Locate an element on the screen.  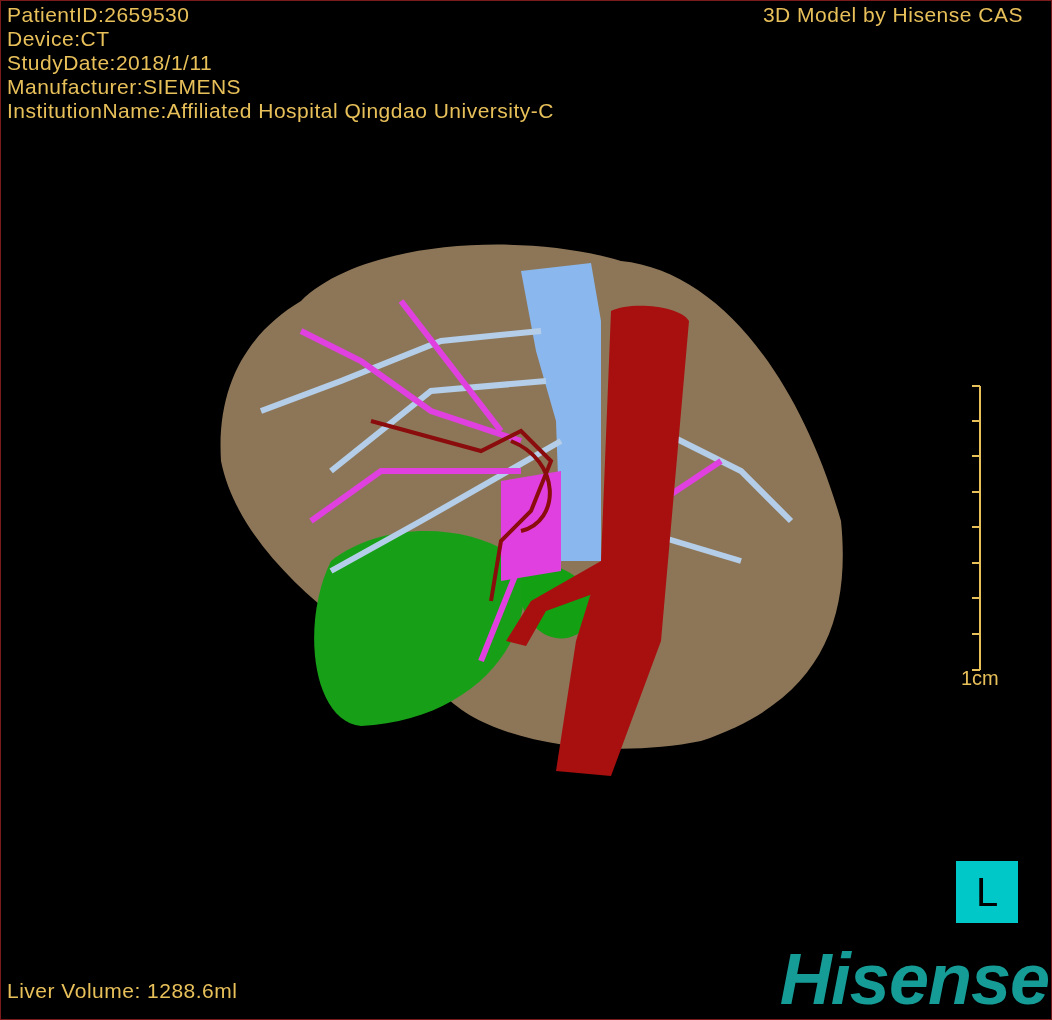
scale-bar-icon is located at coordinates (975, 528).